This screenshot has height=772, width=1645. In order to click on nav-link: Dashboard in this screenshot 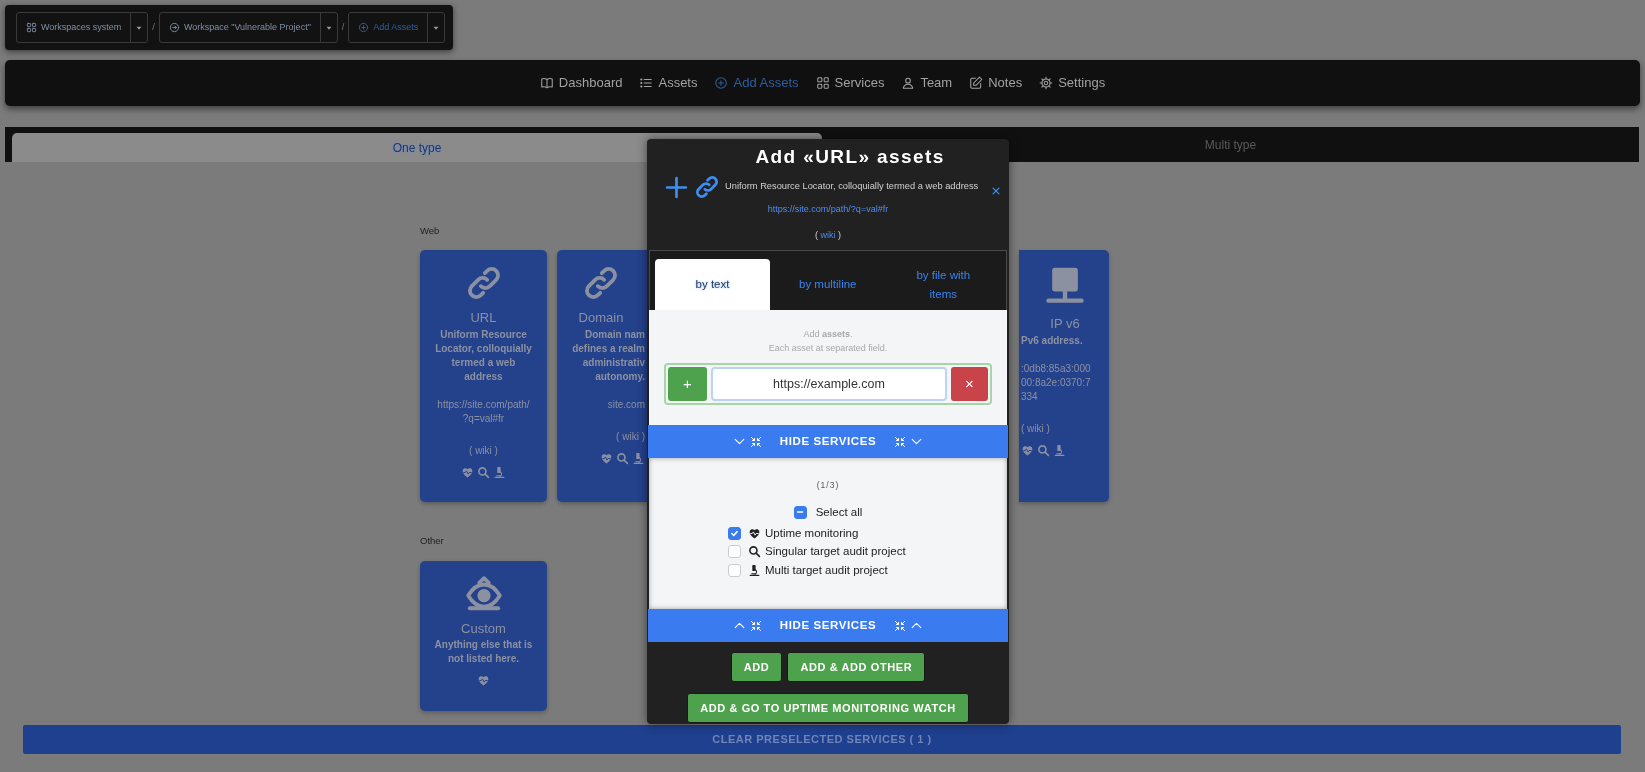, I will do `click(581, 83)`.